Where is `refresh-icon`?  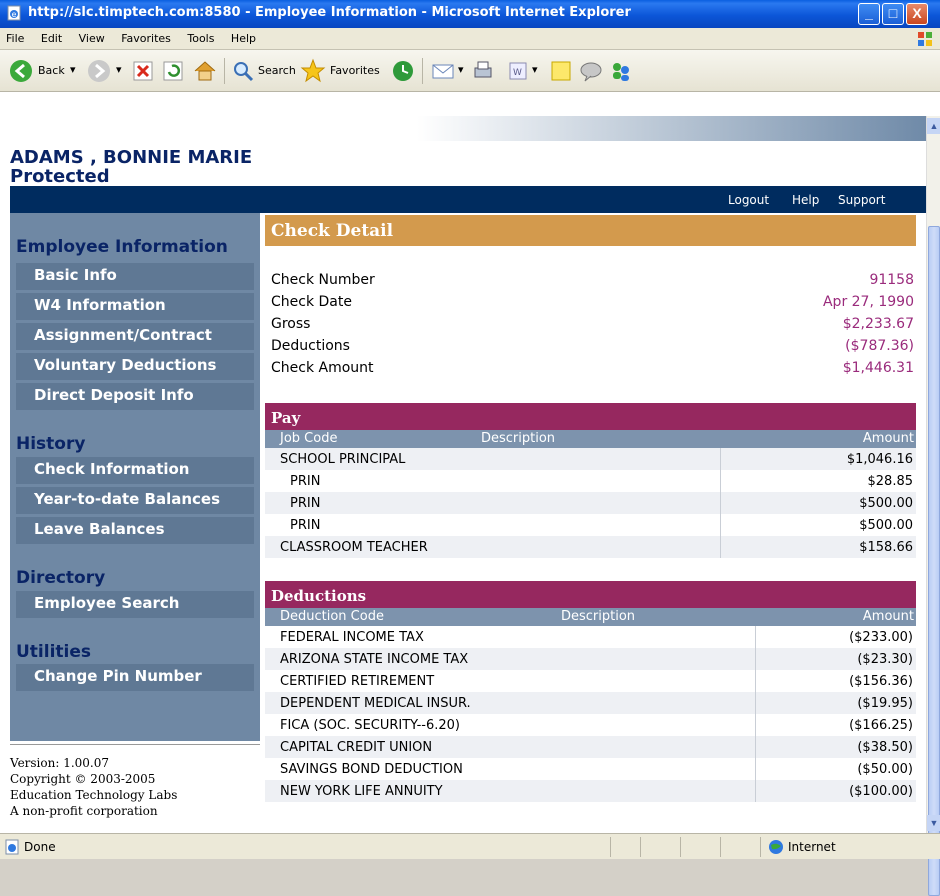 refresh-icon is located at coordinates (173, 71).